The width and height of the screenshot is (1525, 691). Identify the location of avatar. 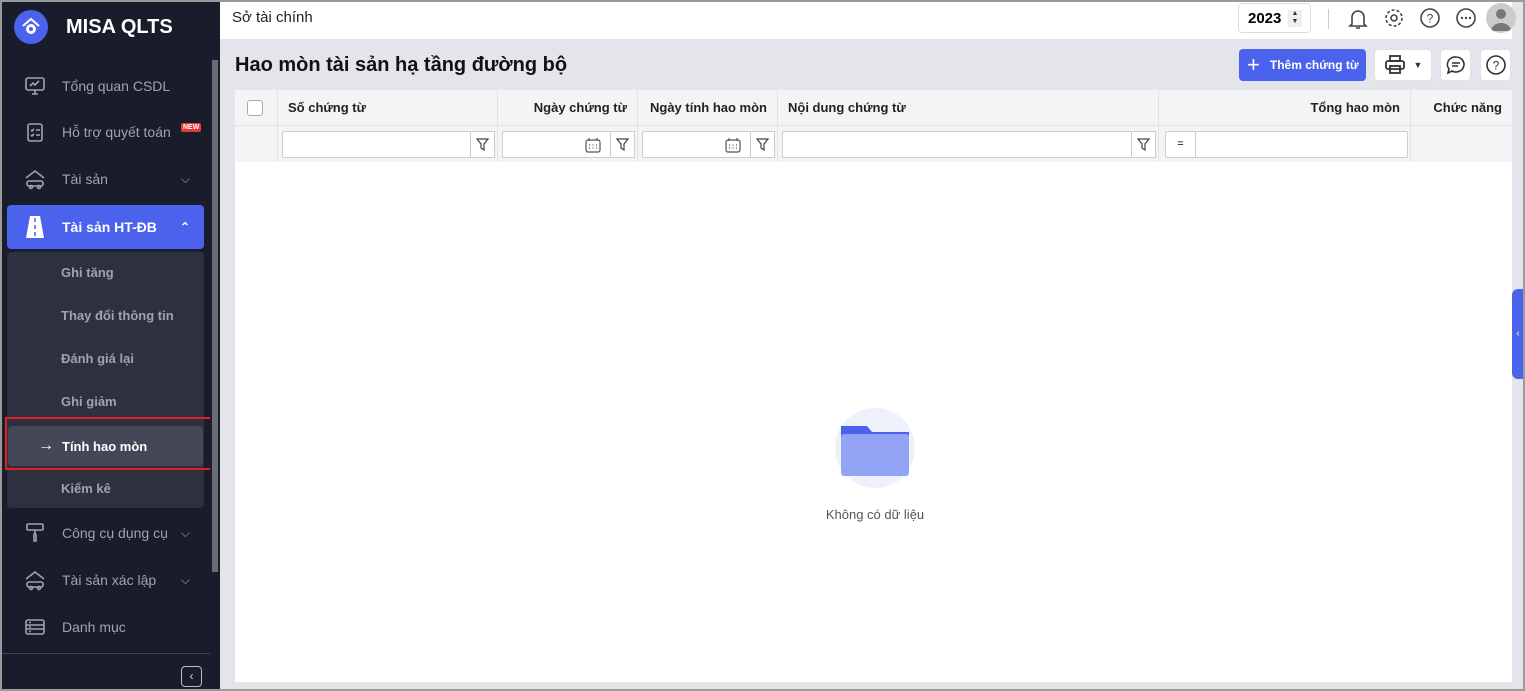
(1501, 18).